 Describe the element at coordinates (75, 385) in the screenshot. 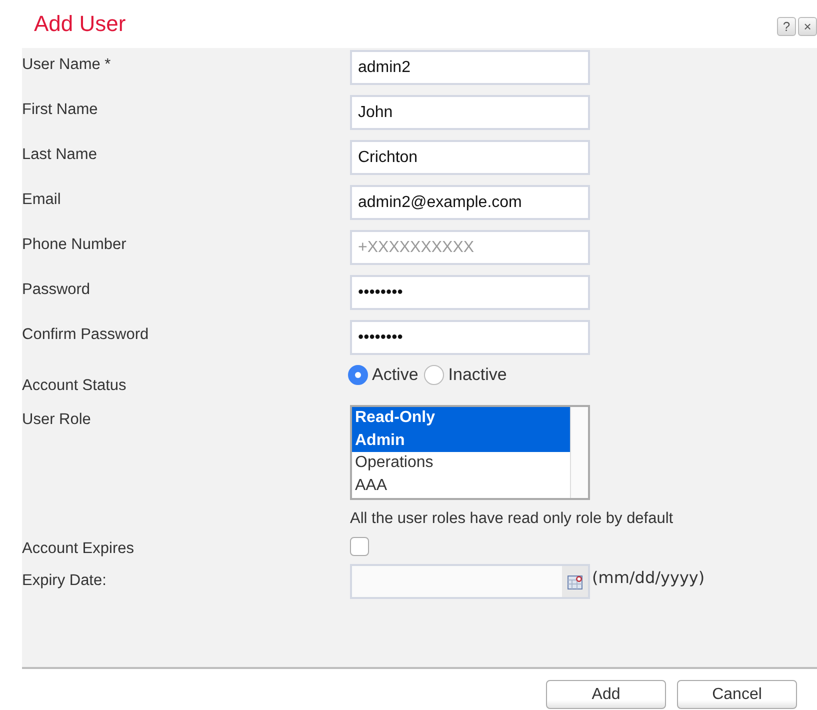

I see `field-label: Account Status` at that location.